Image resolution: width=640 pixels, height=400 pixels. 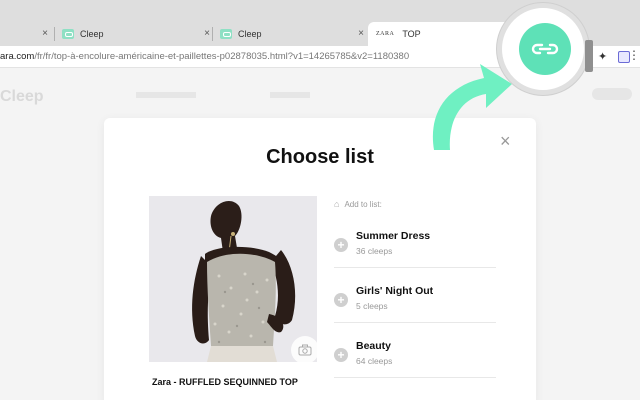 I want to click on link-icon, so click(x=545, y=49).